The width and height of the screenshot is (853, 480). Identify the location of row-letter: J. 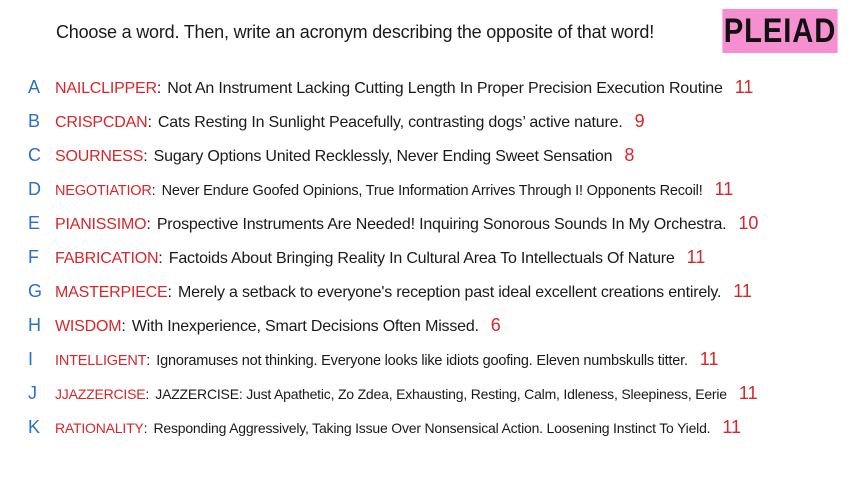
(32, 392).